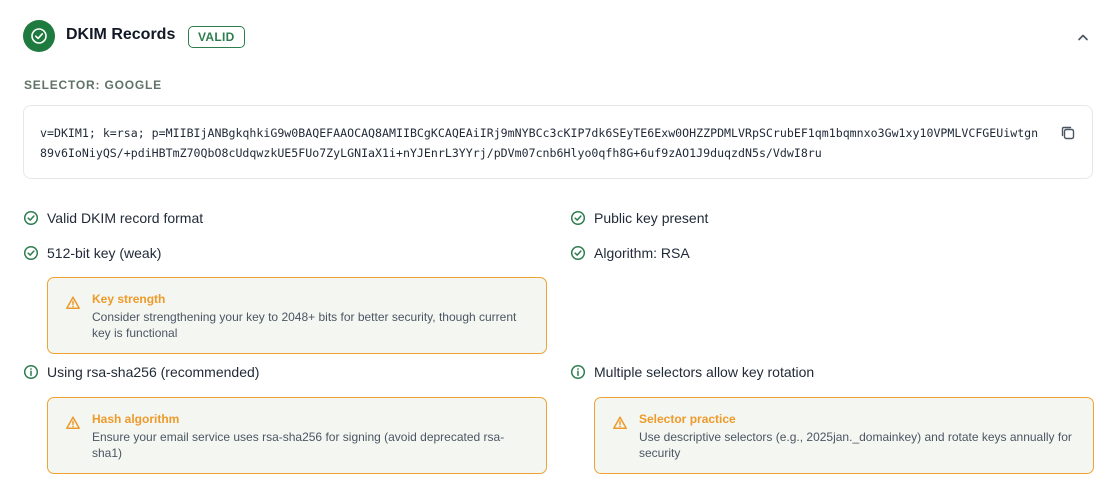 The image size is (1110, 488). I want to click on check-key-size: 512-bit key (weak), so click(92, 253).